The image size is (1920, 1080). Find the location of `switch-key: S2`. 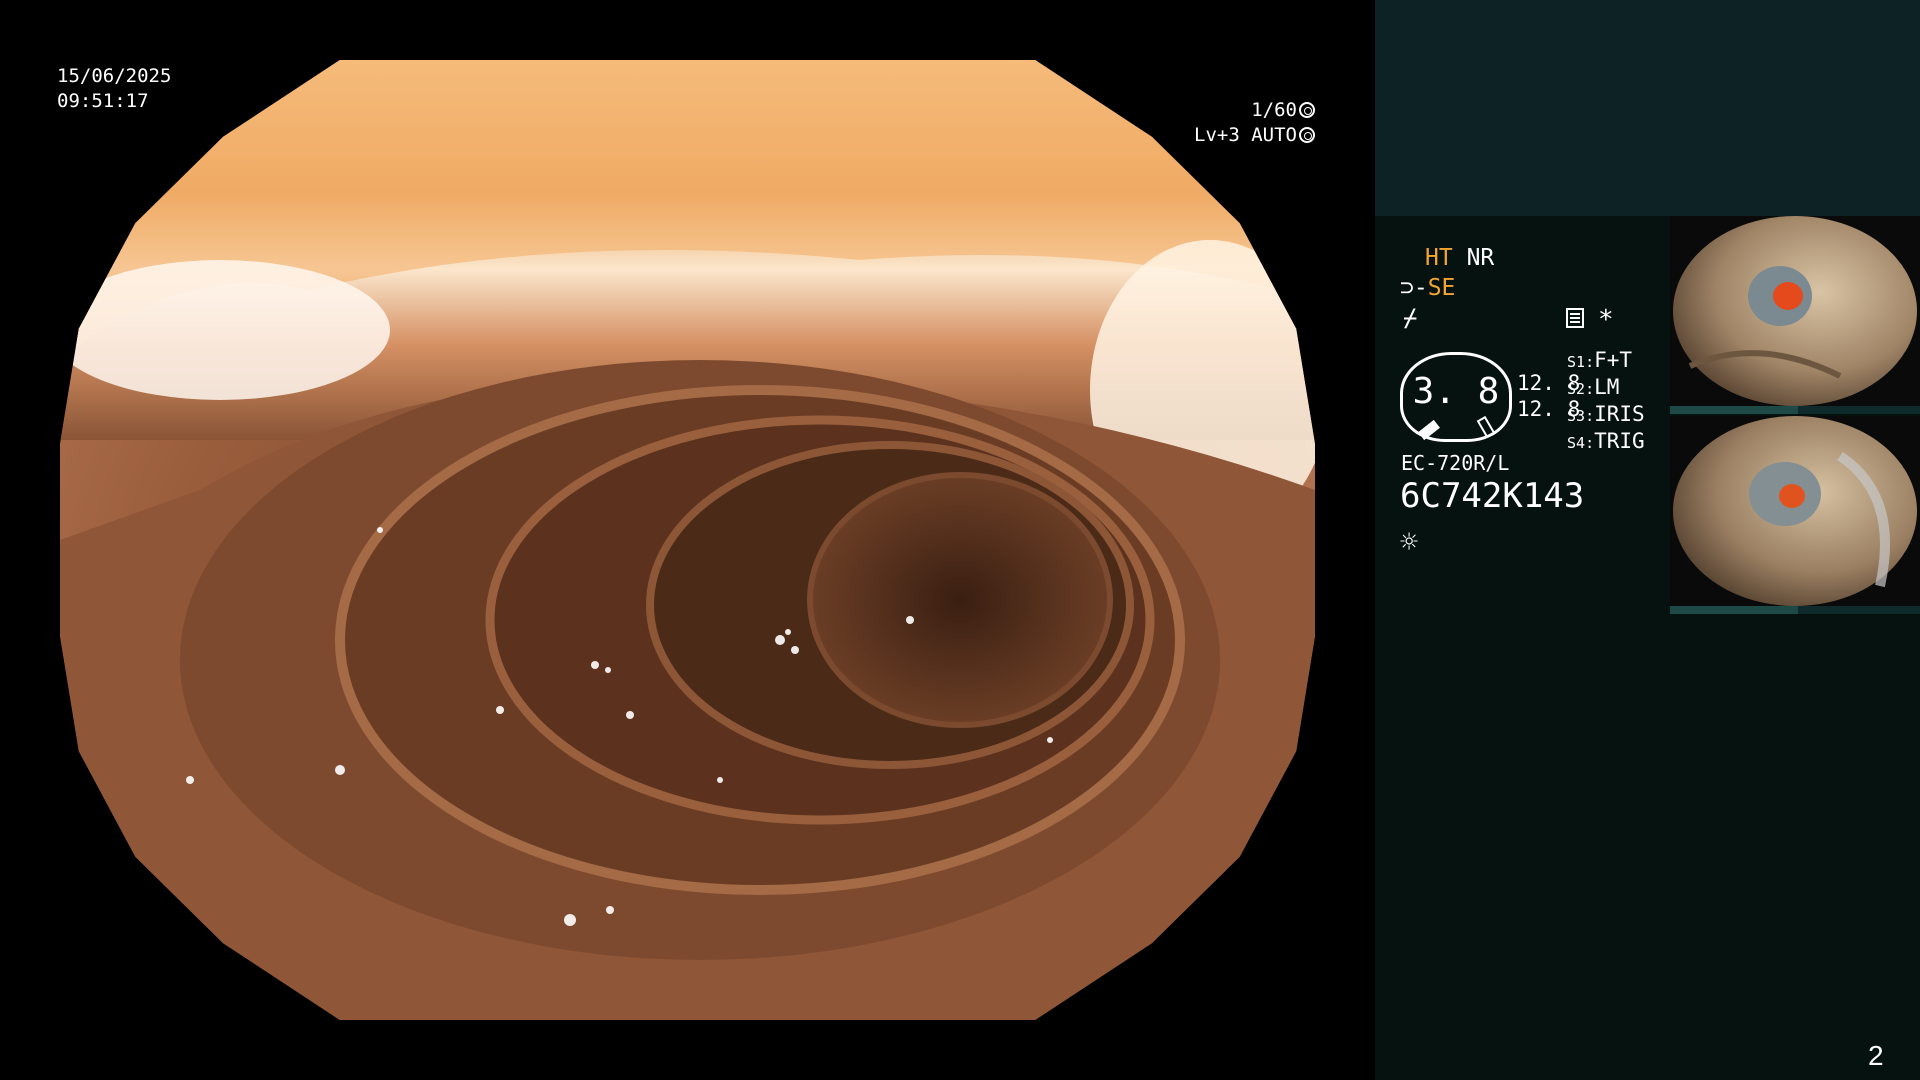

switch-key: S2 is located at coordinates (1576, 389).